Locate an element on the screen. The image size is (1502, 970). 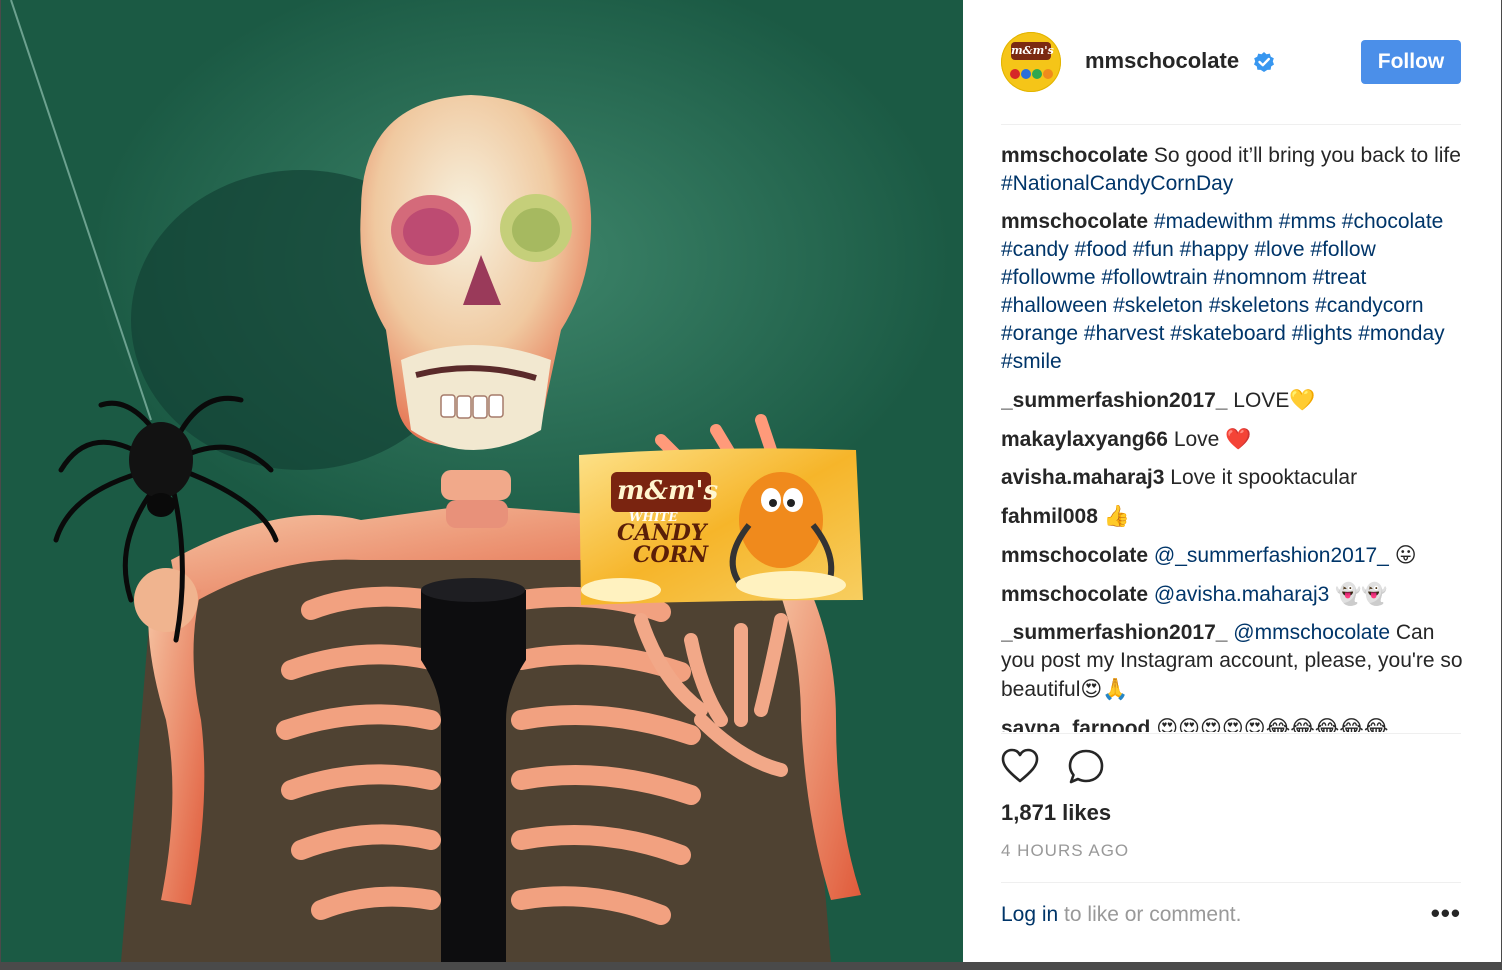
list-item: mmschocolate @_summerfashion2017_ 😛 is located at coordinates (1232, 555).